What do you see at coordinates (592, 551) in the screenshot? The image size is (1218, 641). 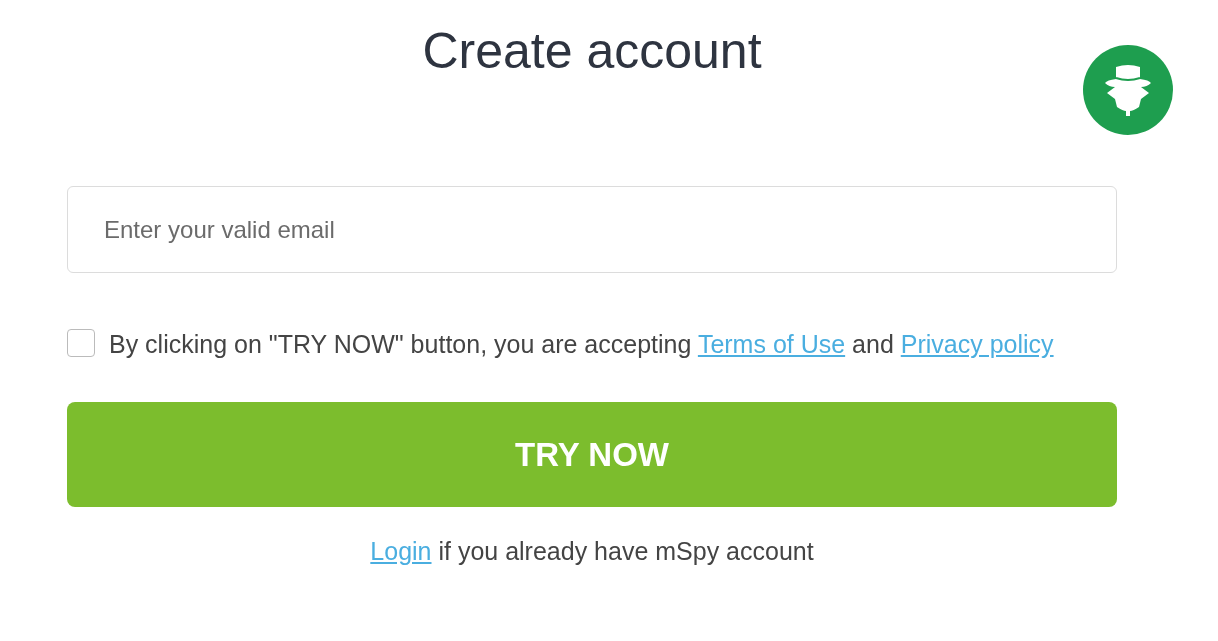 I see `login-prompt: Login if you already have mSpy account` at bounding box center [592, 551].